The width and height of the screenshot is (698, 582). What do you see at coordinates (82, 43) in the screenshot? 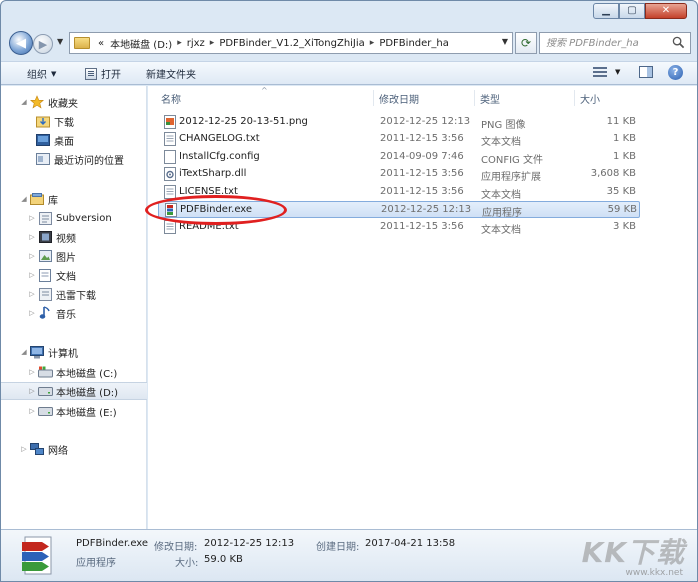
I see `folder-icon` at bounding box center [82, 43].